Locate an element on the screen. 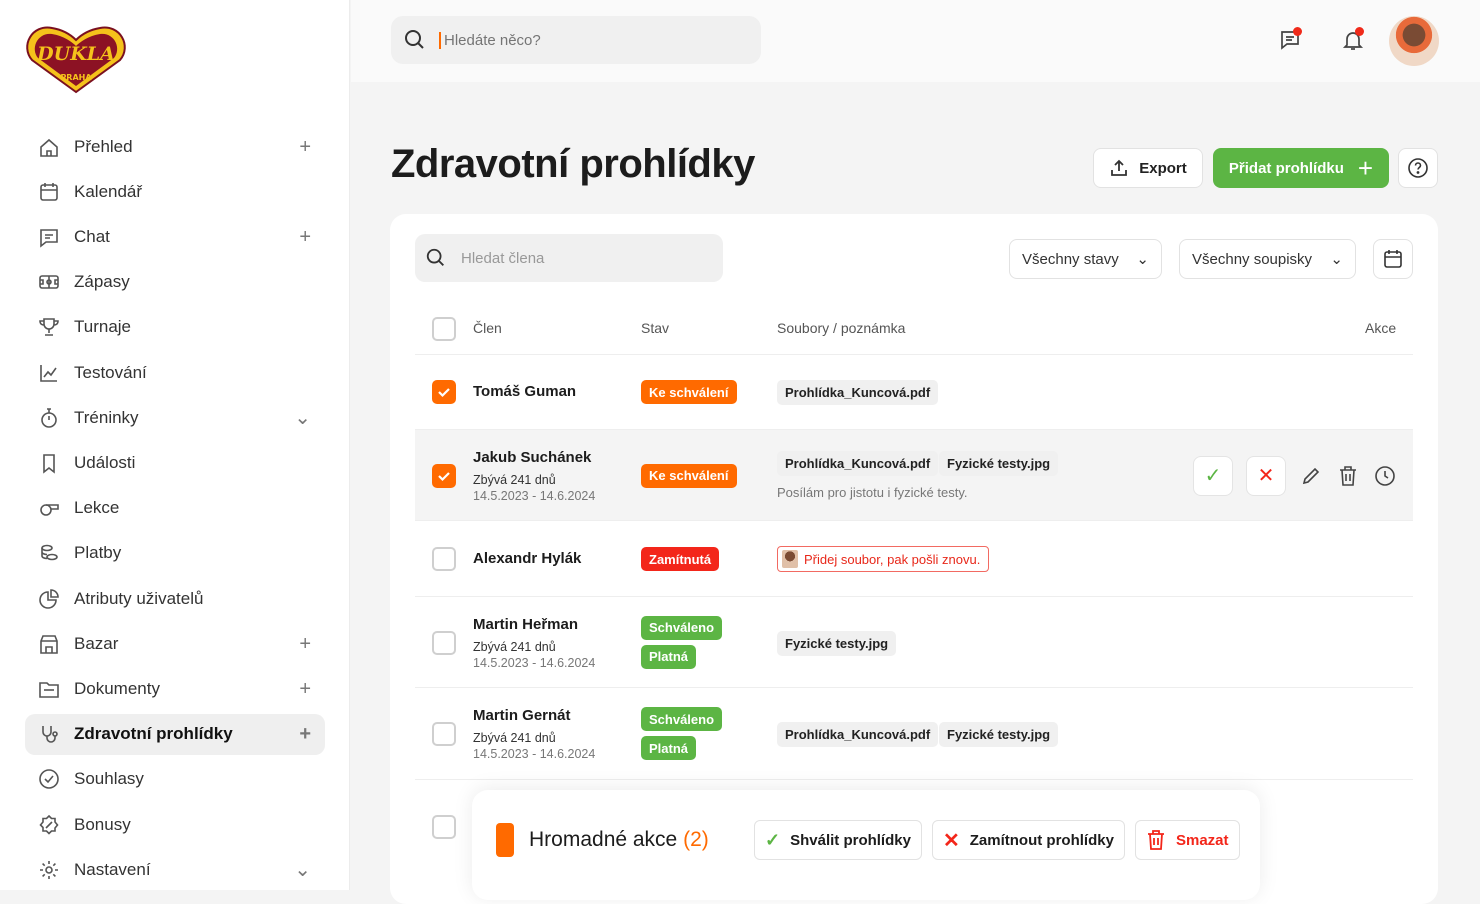 This screenshot has width=1480, height=904. reject-bulk-button: ✕ Zamítnout prohlídky is located at coordinates (1028, 840).